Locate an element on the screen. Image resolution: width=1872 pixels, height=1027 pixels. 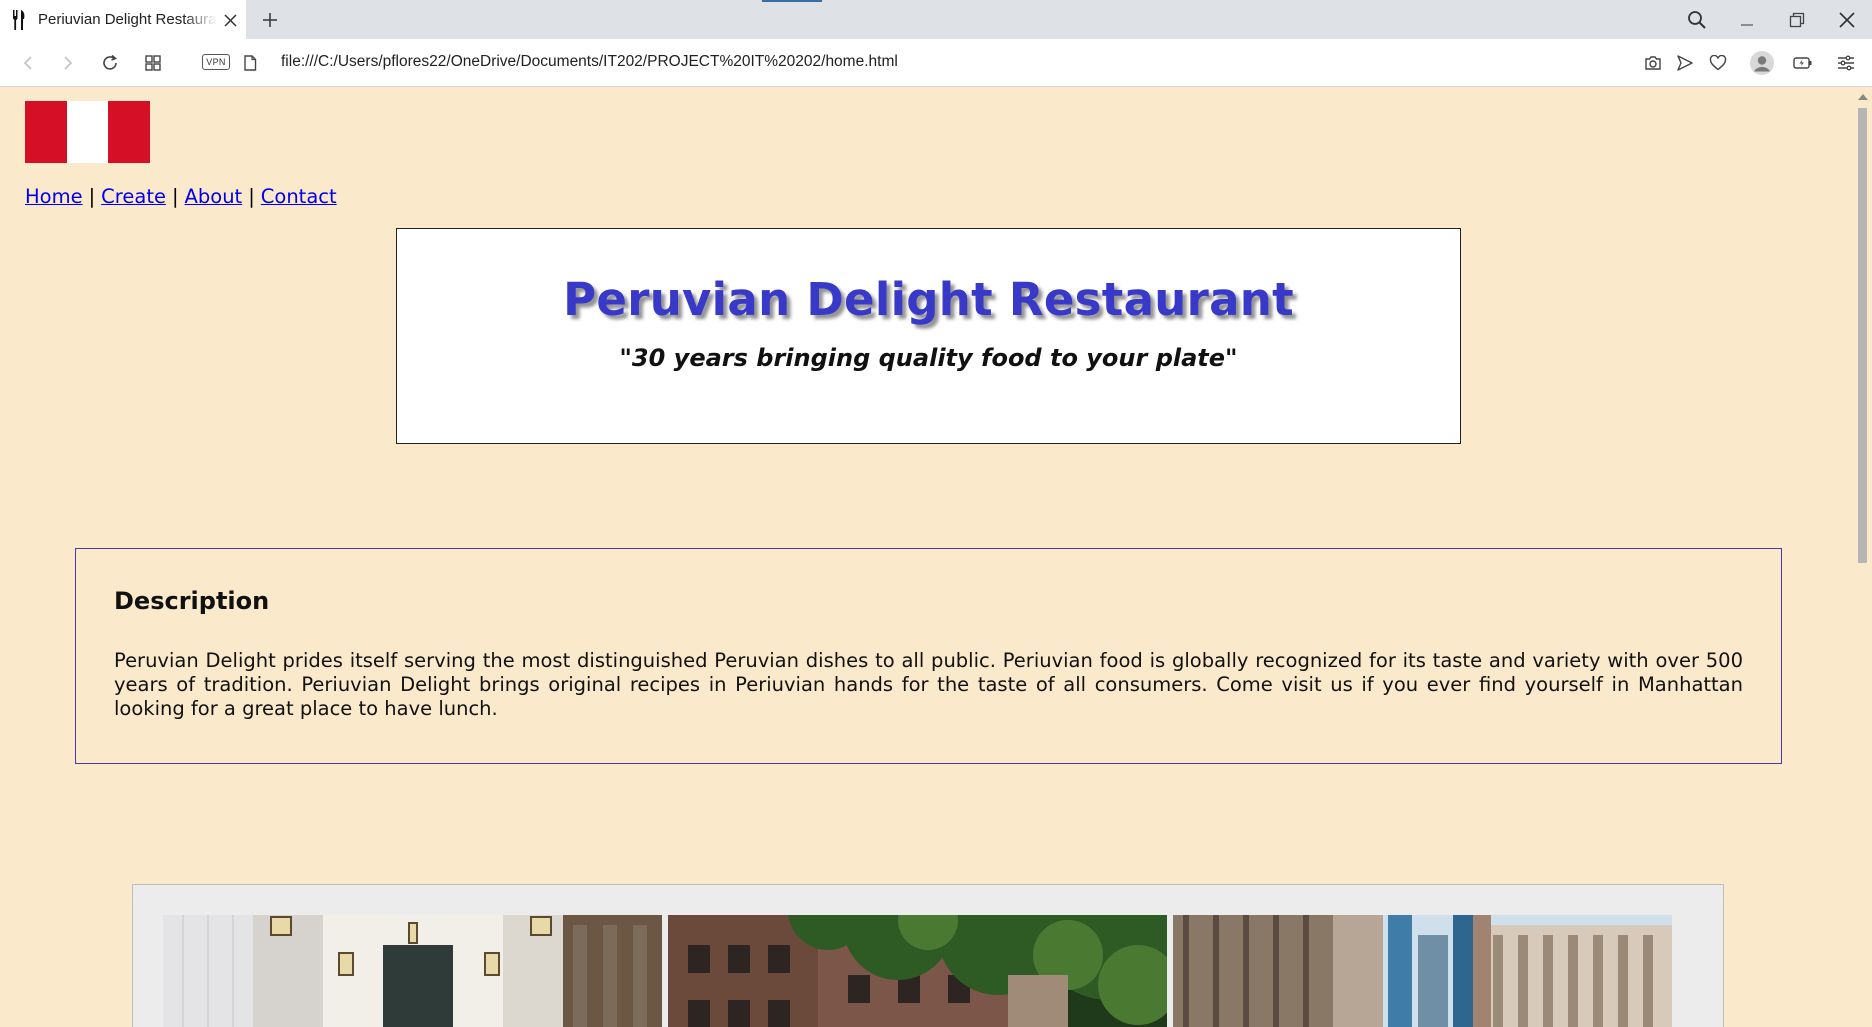
restaurant-interior-photo is located at coordinates (412, 971).